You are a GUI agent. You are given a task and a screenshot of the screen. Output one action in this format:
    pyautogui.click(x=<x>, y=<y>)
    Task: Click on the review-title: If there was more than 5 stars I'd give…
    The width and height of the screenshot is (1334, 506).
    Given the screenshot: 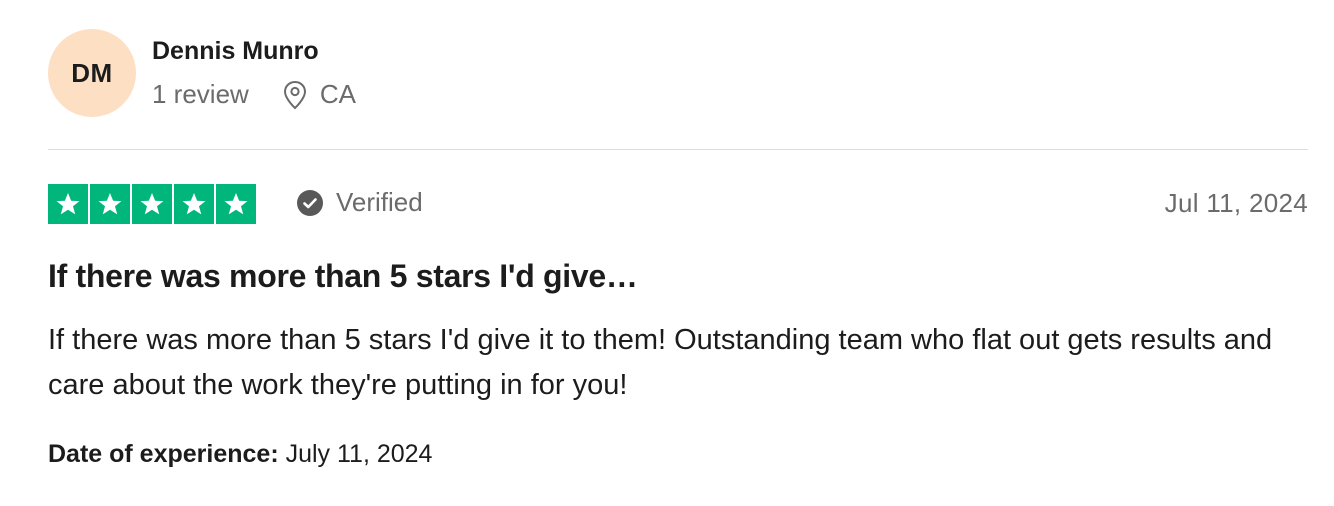 What is the action you would take?
    pyautogui.click(x=343, y=276)
    